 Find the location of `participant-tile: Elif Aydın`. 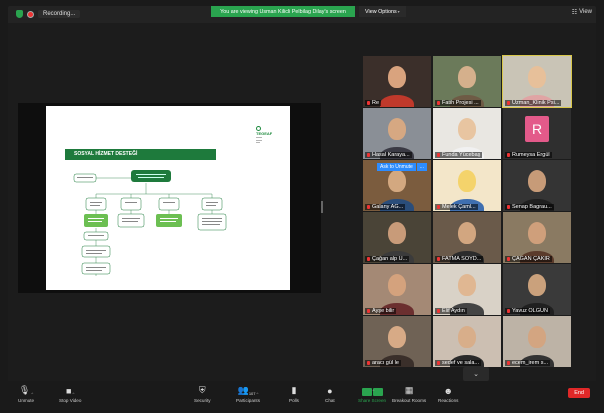

participant-tile: Elif Aydın is located at coordinates (467, 289).